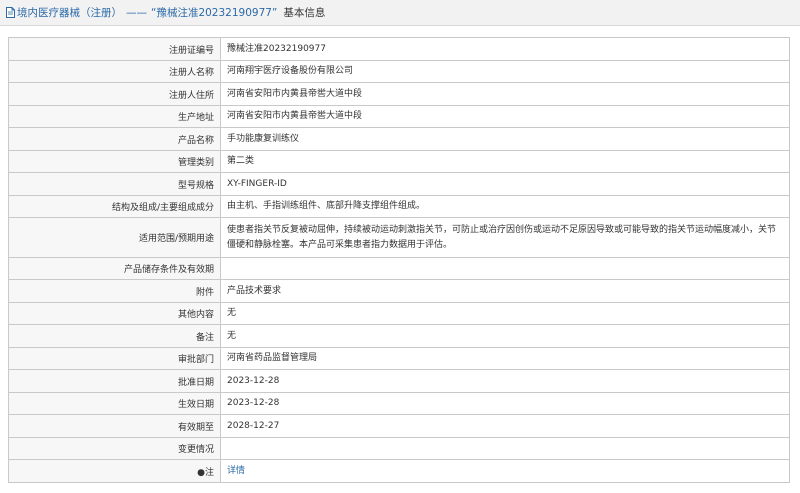  I want to click on row-value-note: 详情, so click(505, 471).